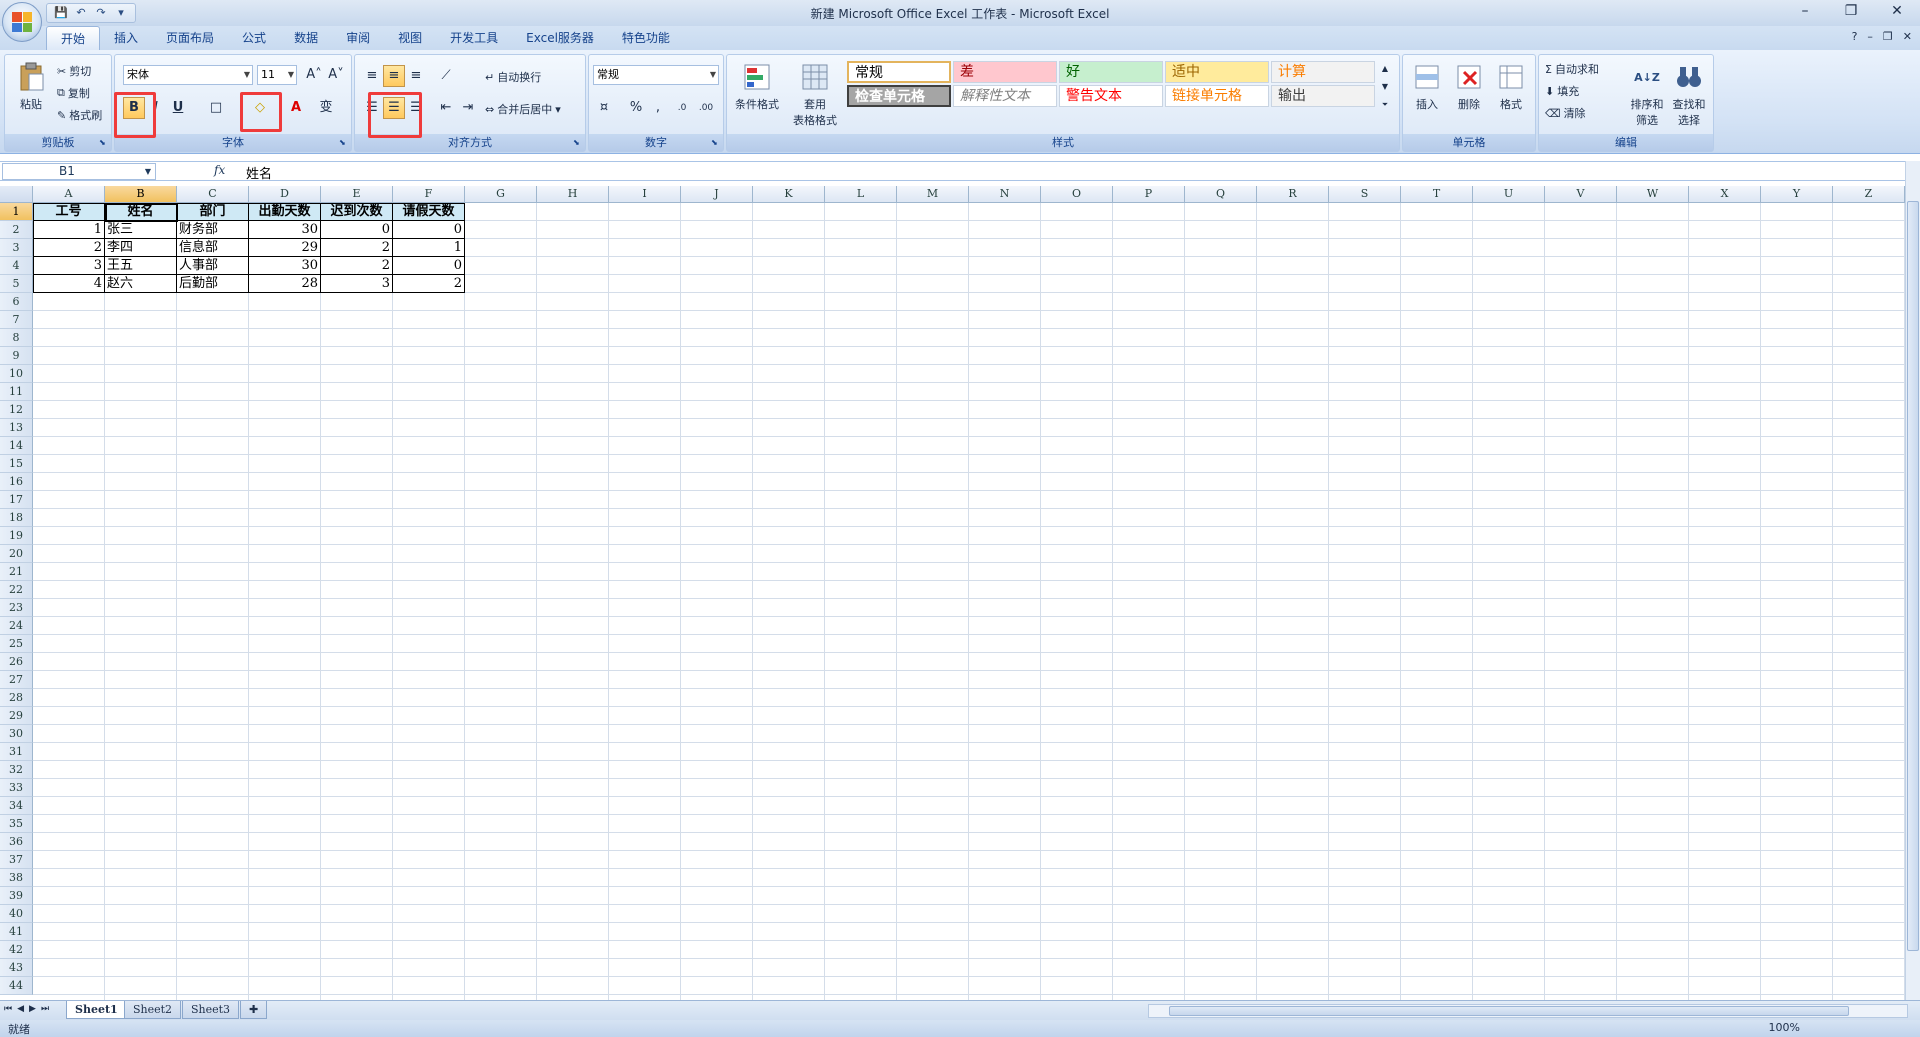 Image resolution: width=1920 pixels, height=1037 pixels. Describe the element at coordinates (1385, 105) in the screenshot. I see `gallery-more-icon: ⏷` at that location.